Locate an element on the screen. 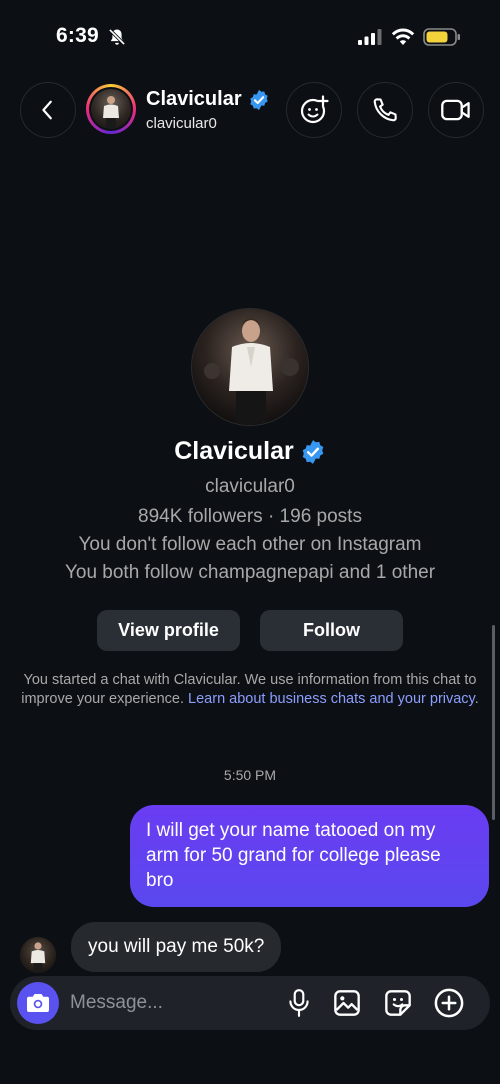 The height and width of the screenshot is (1084, 500). profile-name-row: Clavicular is located at coordinates (250, 451).